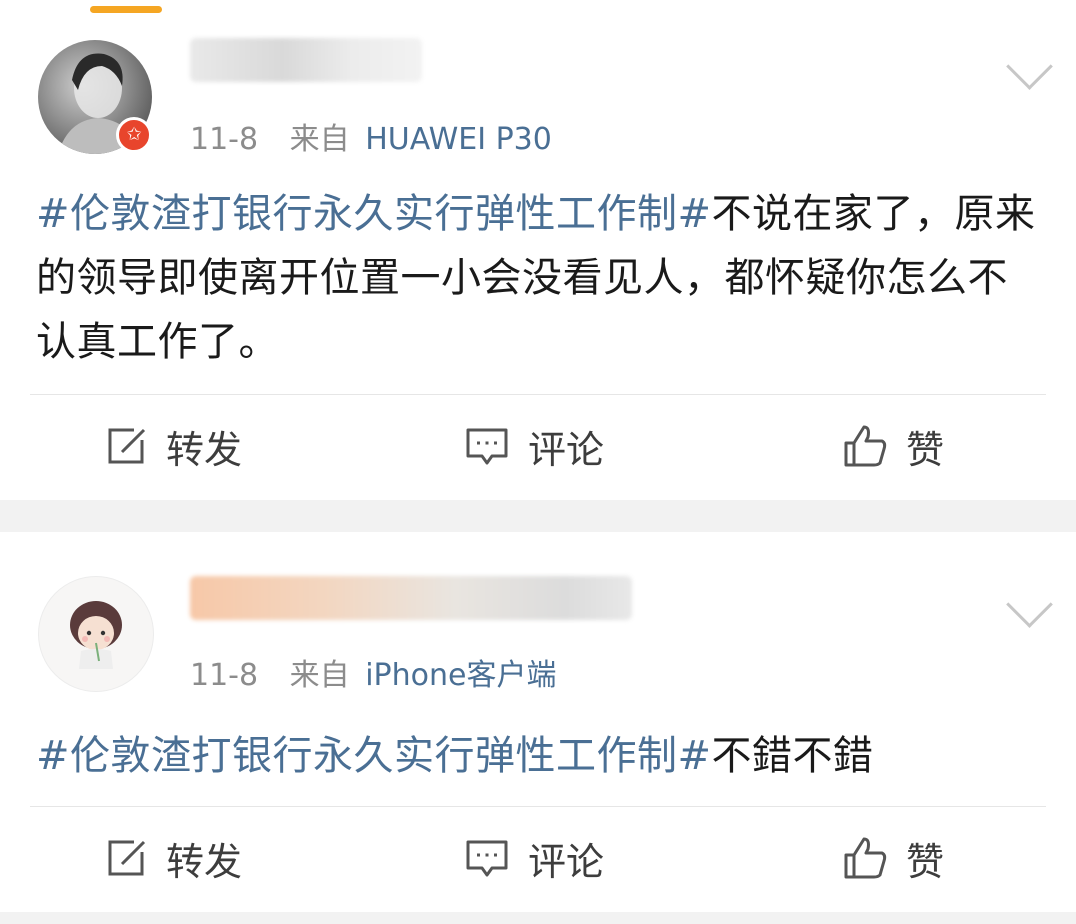 Image resolution: width=1076 pixels, height=924 pixels. What do you see at coordinates (792, 756) in the screenshot?
I see `post-text: 不錯不錯` at bounding box center [792, 756].